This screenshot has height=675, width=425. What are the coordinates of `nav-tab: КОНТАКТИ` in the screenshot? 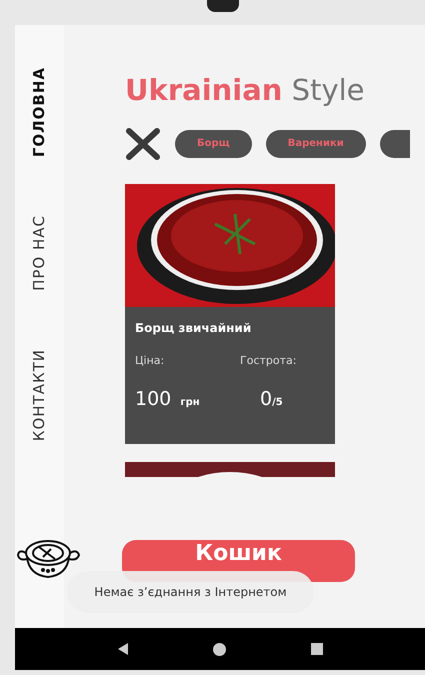 It's located at (39, 395).